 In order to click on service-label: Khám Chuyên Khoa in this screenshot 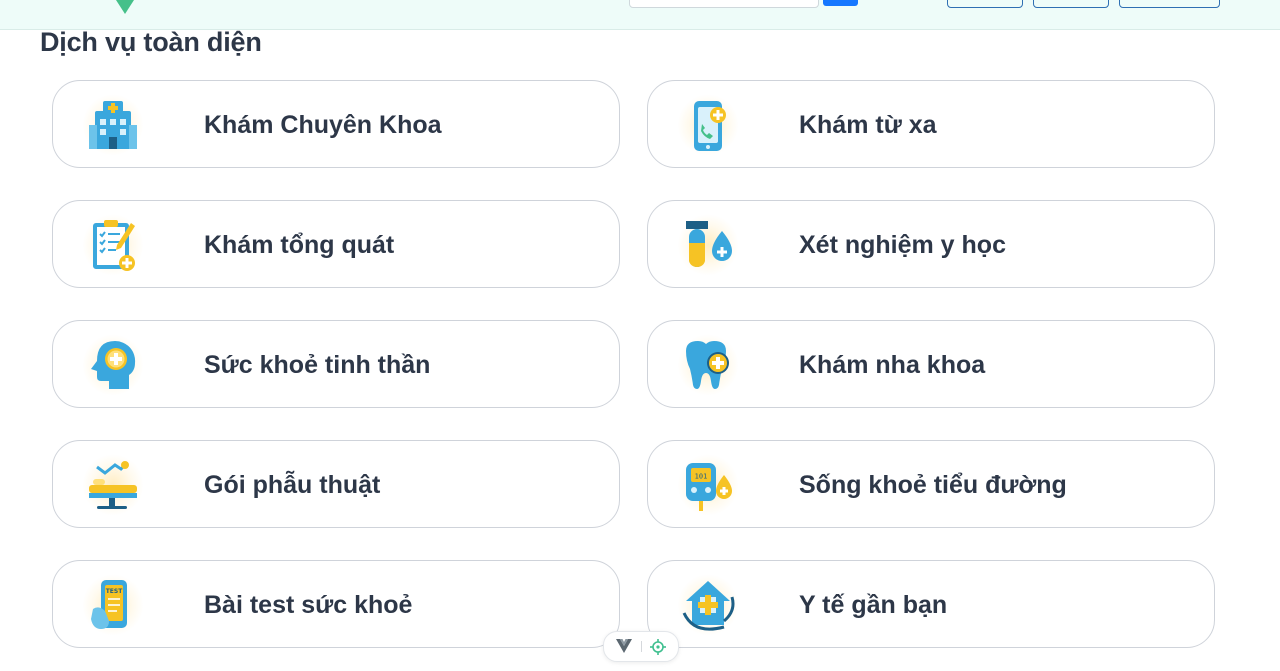, I will do `click(323, 125)`.